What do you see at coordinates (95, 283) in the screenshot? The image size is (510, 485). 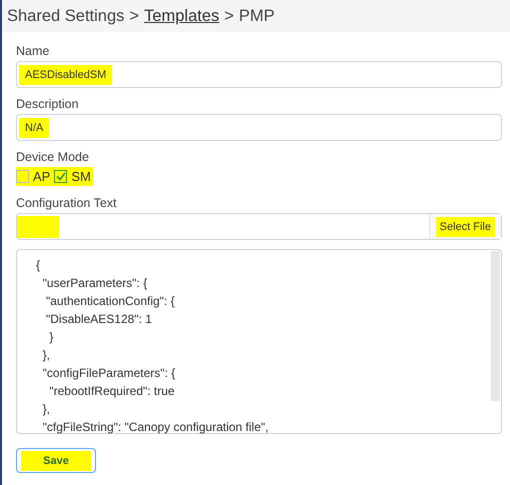 I see `code-line: "userParameters": {` at bounding box center [95, 283].